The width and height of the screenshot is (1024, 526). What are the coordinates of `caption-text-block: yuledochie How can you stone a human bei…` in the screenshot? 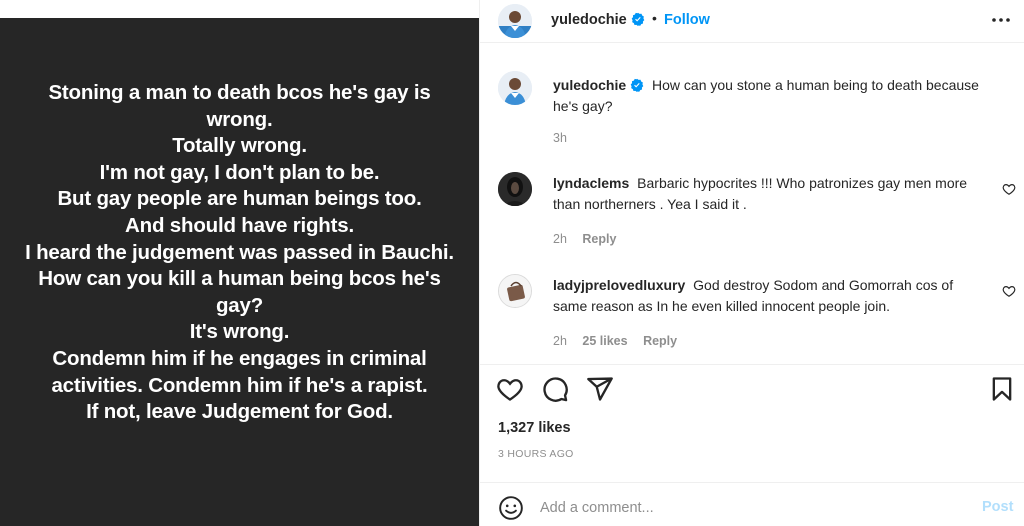 It's located at (773, 96).